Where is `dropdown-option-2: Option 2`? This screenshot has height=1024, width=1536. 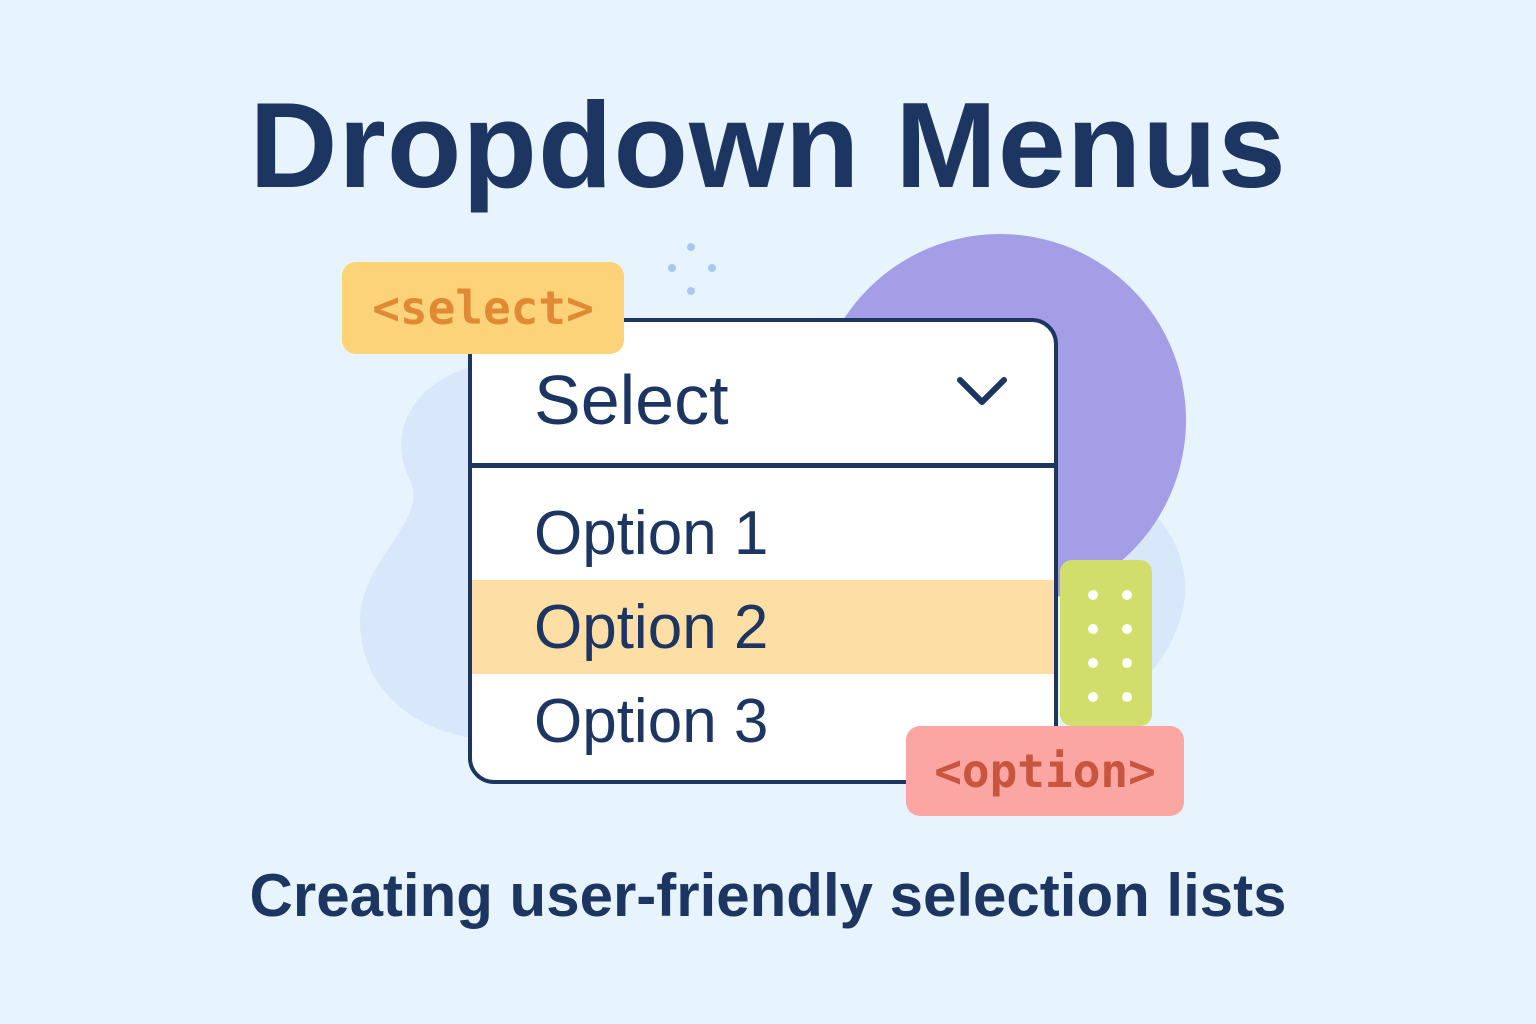
dropdown-option-2: Option 2 is located at coordinates (763, 627).